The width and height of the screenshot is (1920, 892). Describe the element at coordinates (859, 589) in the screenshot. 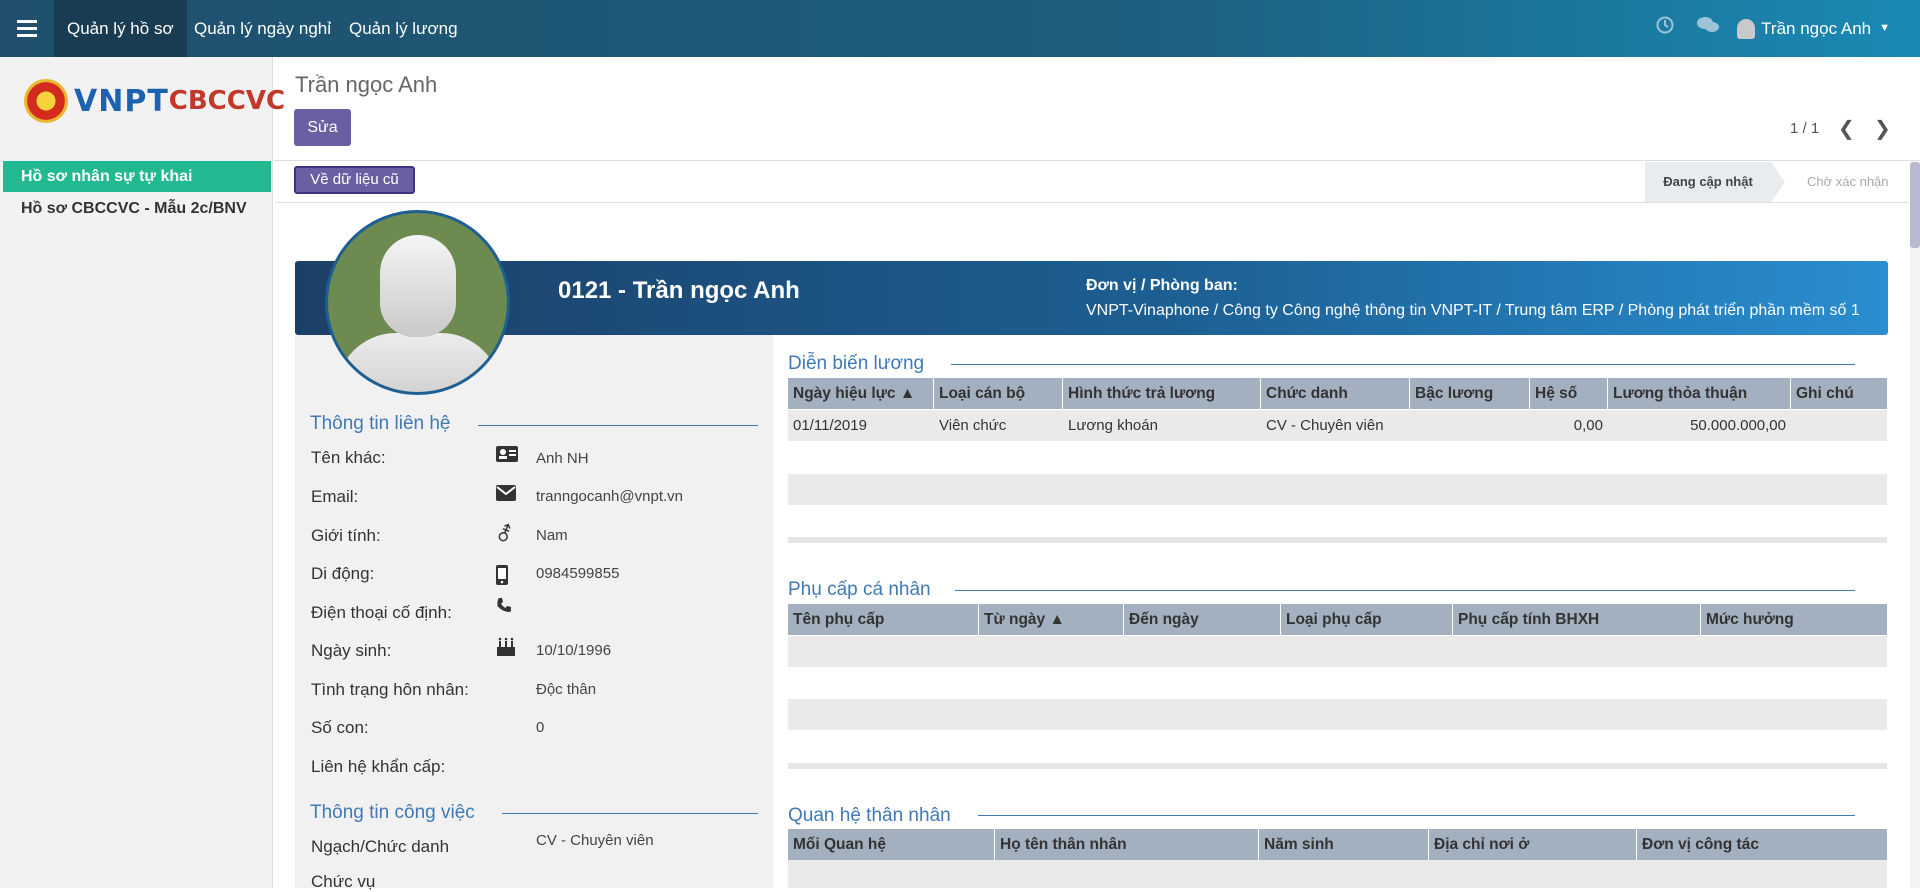

I see `section-title-allowance: Phụ cấp cá nhân` at that location.